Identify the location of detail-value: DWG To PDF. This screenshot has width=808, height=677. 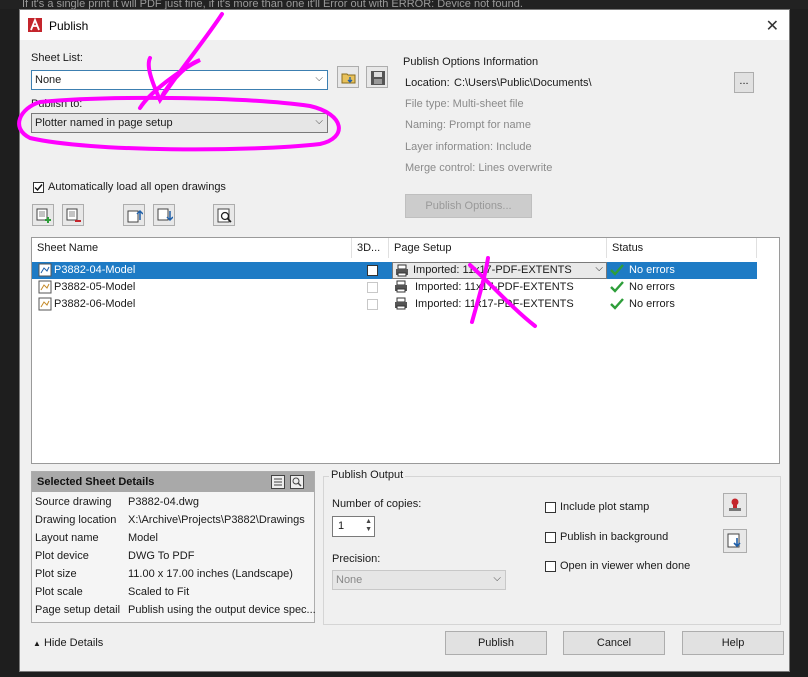
(161, 556).